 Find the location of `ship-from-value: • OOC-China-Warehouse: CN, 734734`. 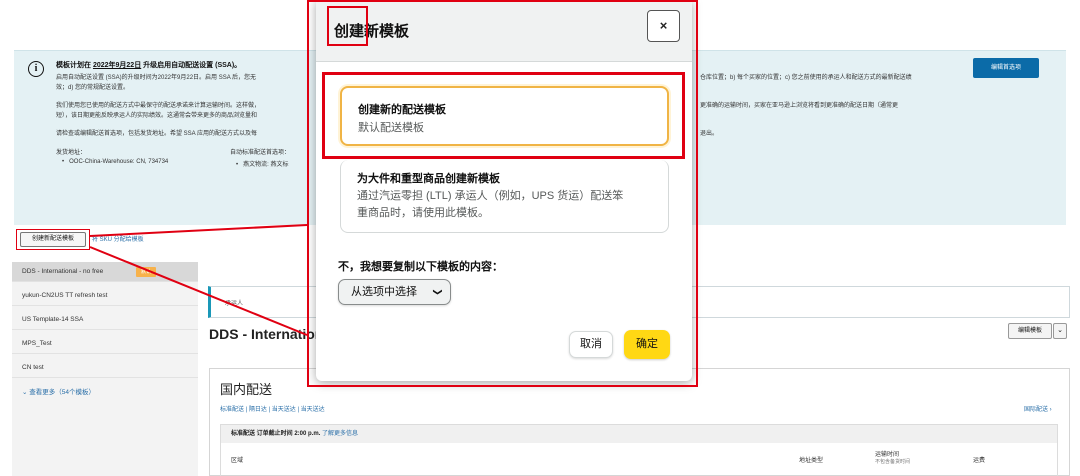

ship-from-value: • OOC-China-Warehouse: CN, 734734 is located at coordinates (115, 162).